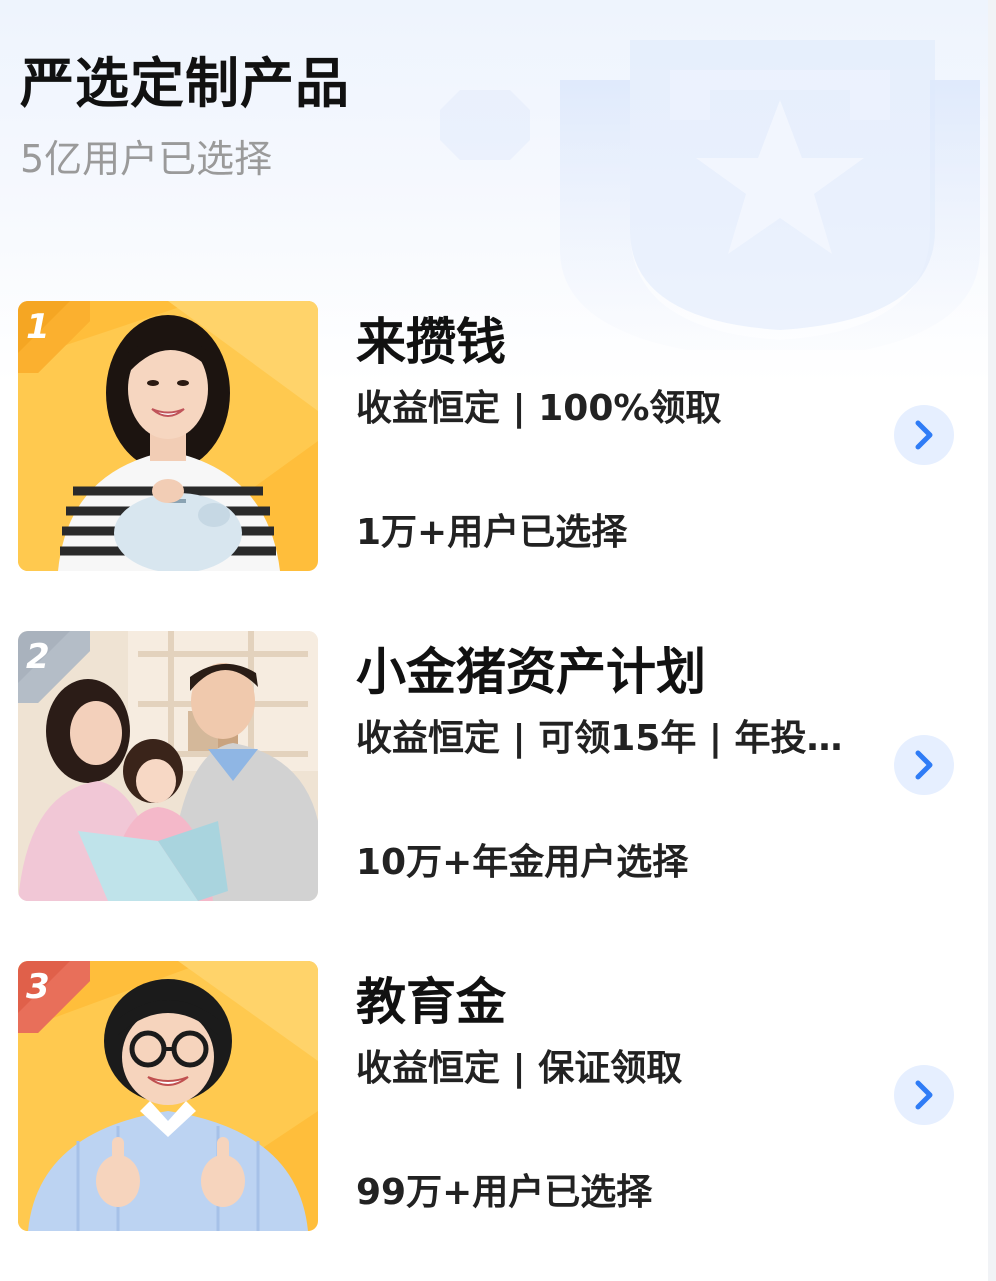 The width and height of the screenshot is (996, 1281). Describe the element at coordinates (146, 159) in the screenshot. I see `section-subtitle: 5亿用户已选择` at that location.